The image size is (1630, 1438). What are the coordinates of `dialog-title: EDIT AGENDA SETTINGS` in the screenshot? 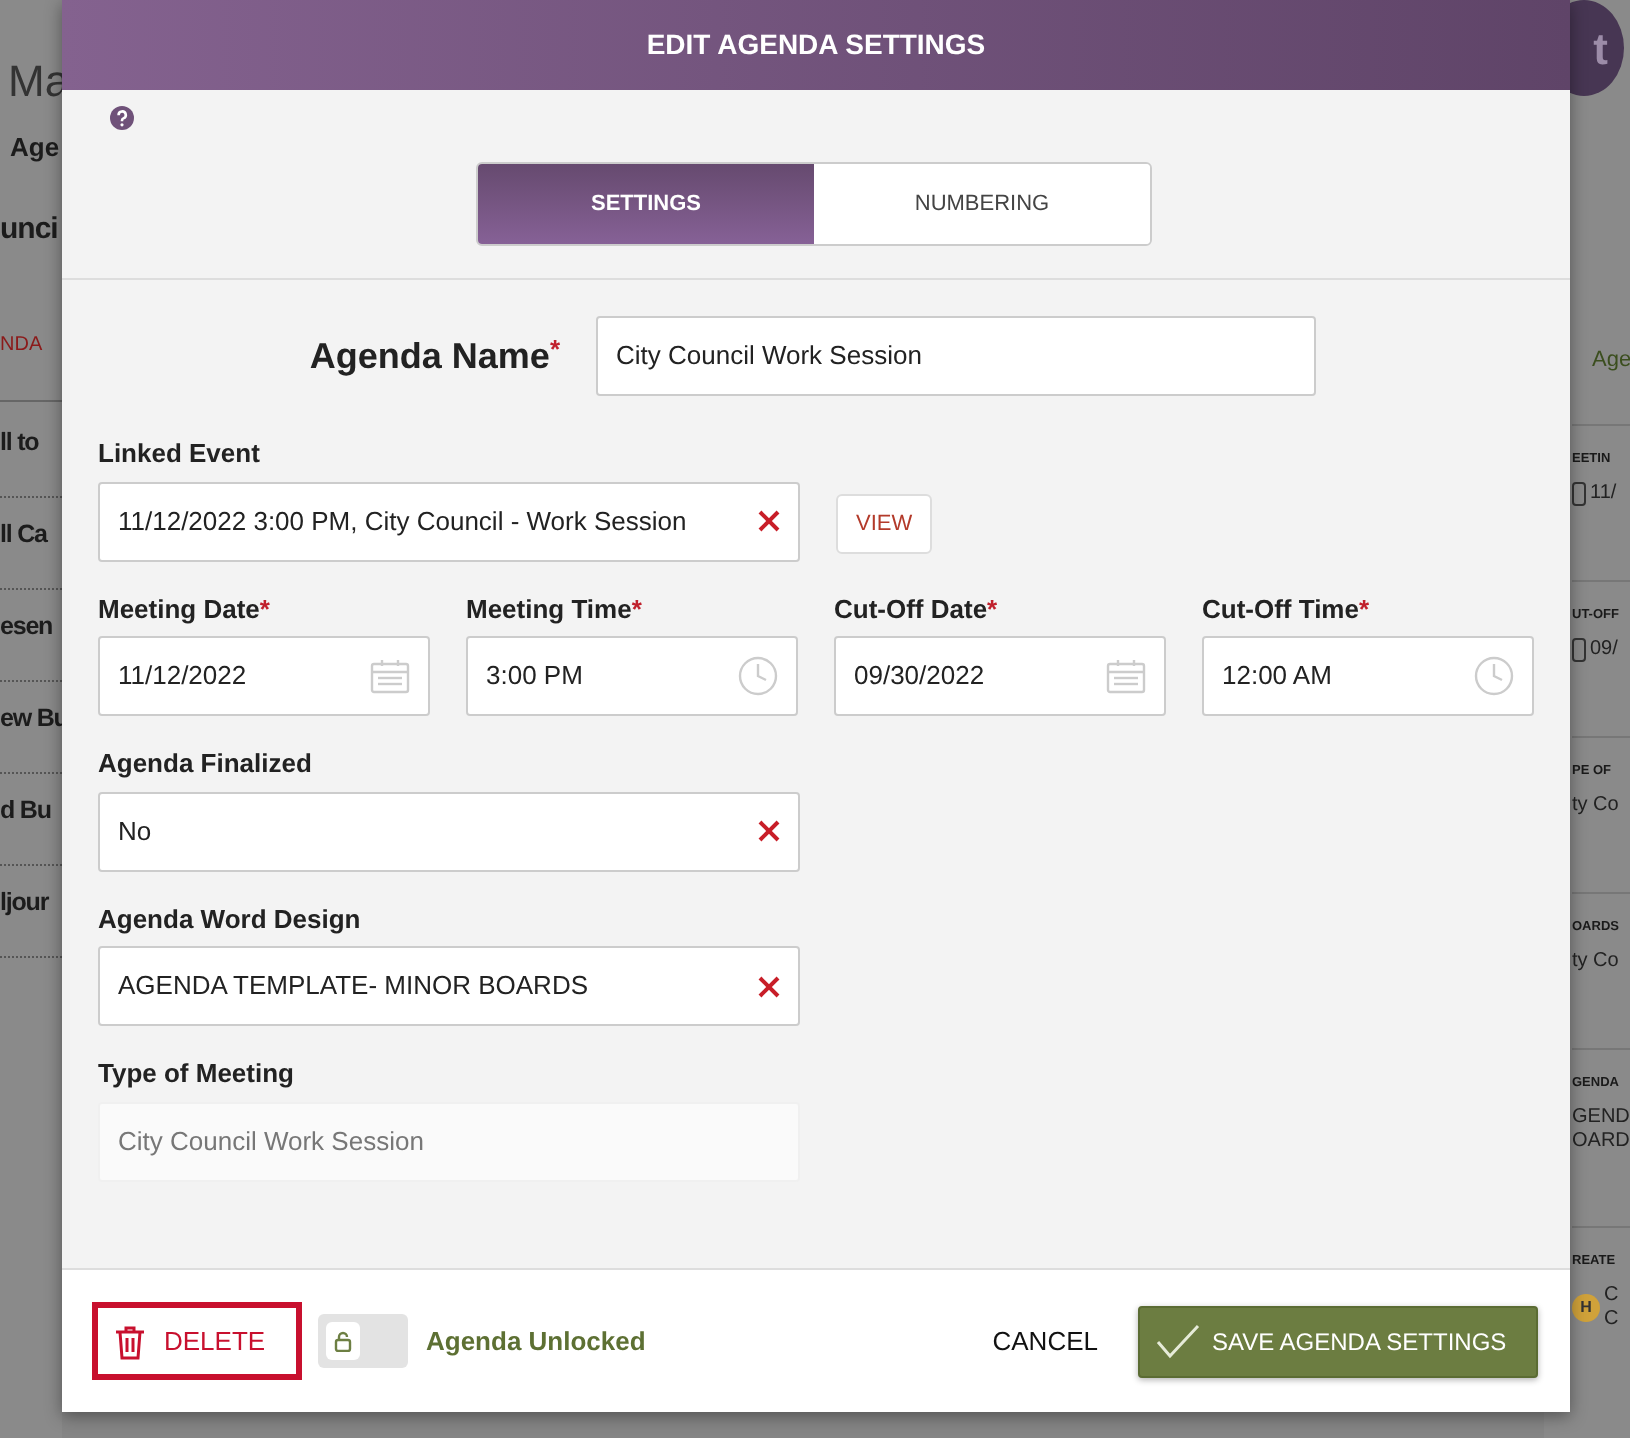 It's located at (816, 45).